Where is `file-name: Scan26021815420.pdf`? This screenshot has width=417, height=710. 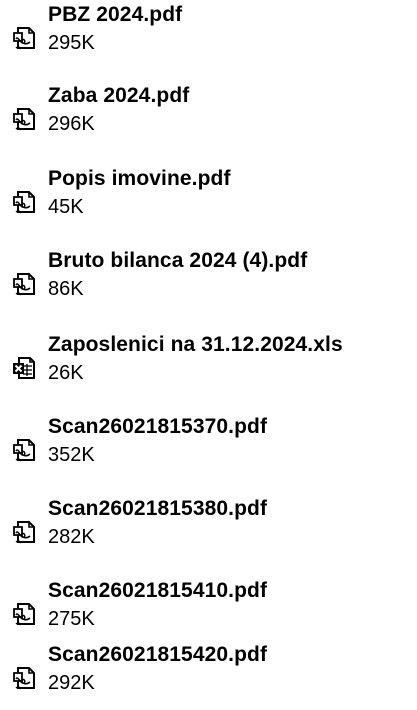 file-name: Scan26021815420.pdf is located at coordinates (158, 654).